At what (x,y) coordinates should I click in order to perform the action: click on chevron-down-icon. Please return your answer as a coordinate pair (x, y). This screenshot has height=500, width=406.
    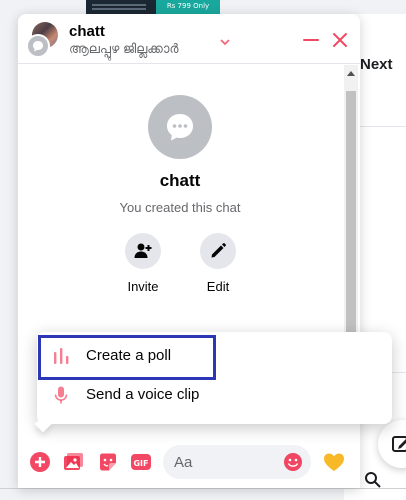
    Looking at the image, I should click on (225, 42).